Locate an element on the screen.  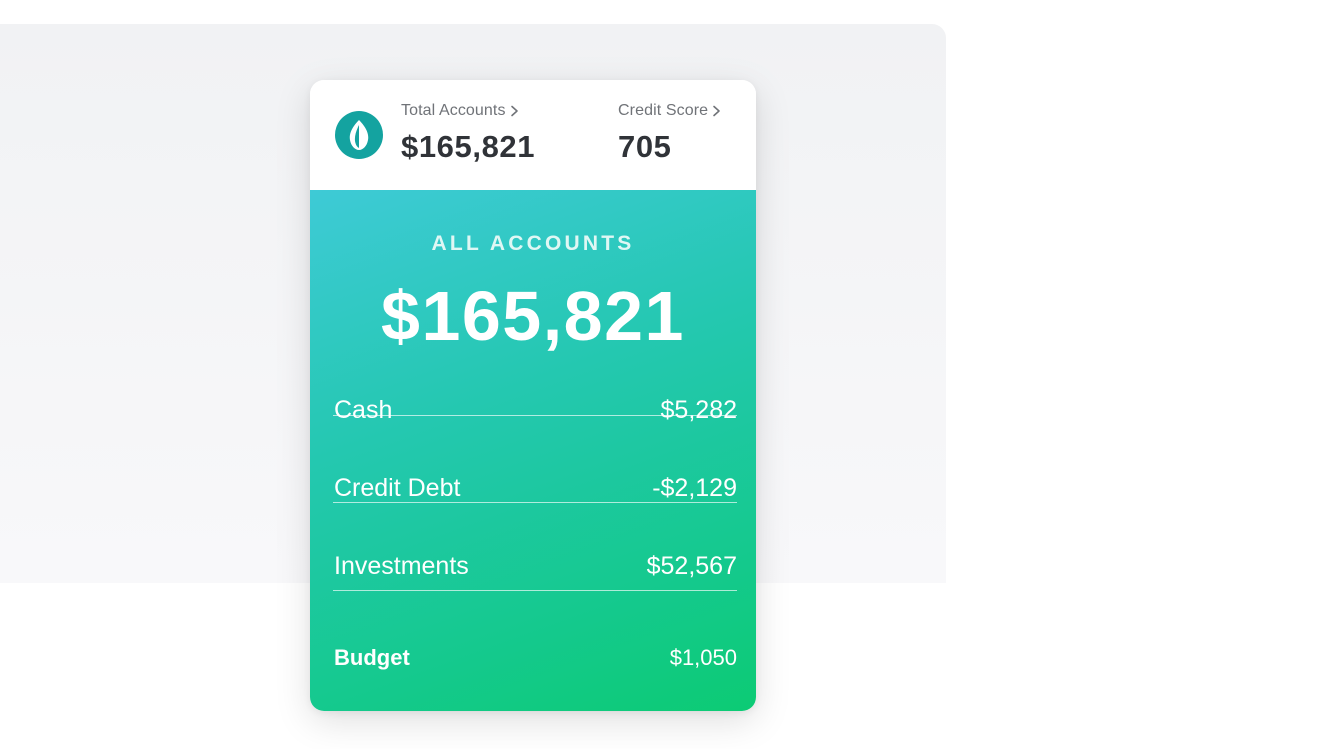
credit-score-label: Credit Score is located at coordinates (663, 110).